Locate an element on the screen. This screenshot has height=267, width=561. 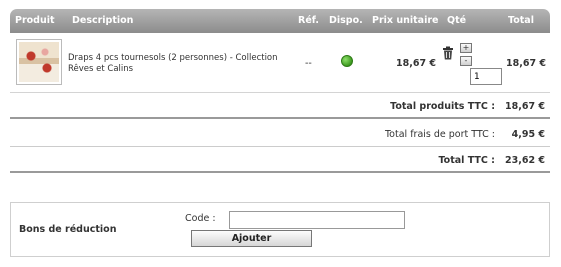
total-products-label: Total produits TTC : is located at coordinates (442, 106).